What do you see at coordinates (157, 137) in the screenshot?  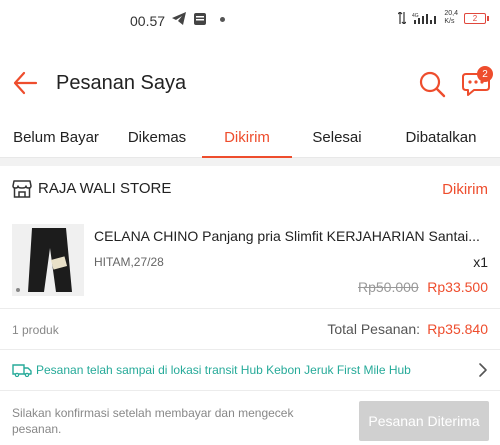 I see `tab-dikemas: Dikemas` at bounding box center [157, 137].